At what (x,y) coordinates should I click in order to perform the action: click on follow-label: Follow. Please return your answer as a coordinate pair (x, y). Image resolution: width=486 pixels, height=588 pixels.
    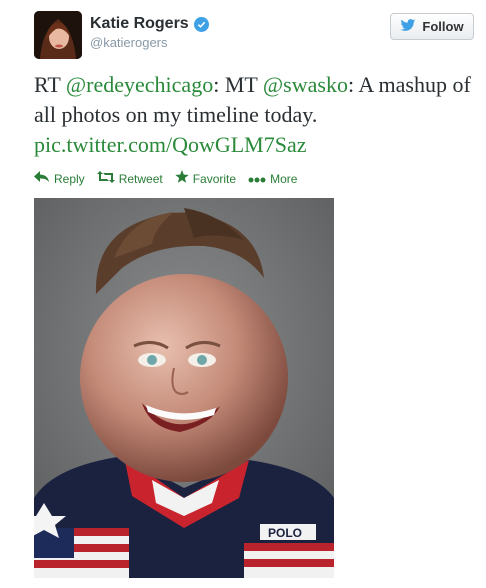
    Looking at the image, I should click on (443, 26).